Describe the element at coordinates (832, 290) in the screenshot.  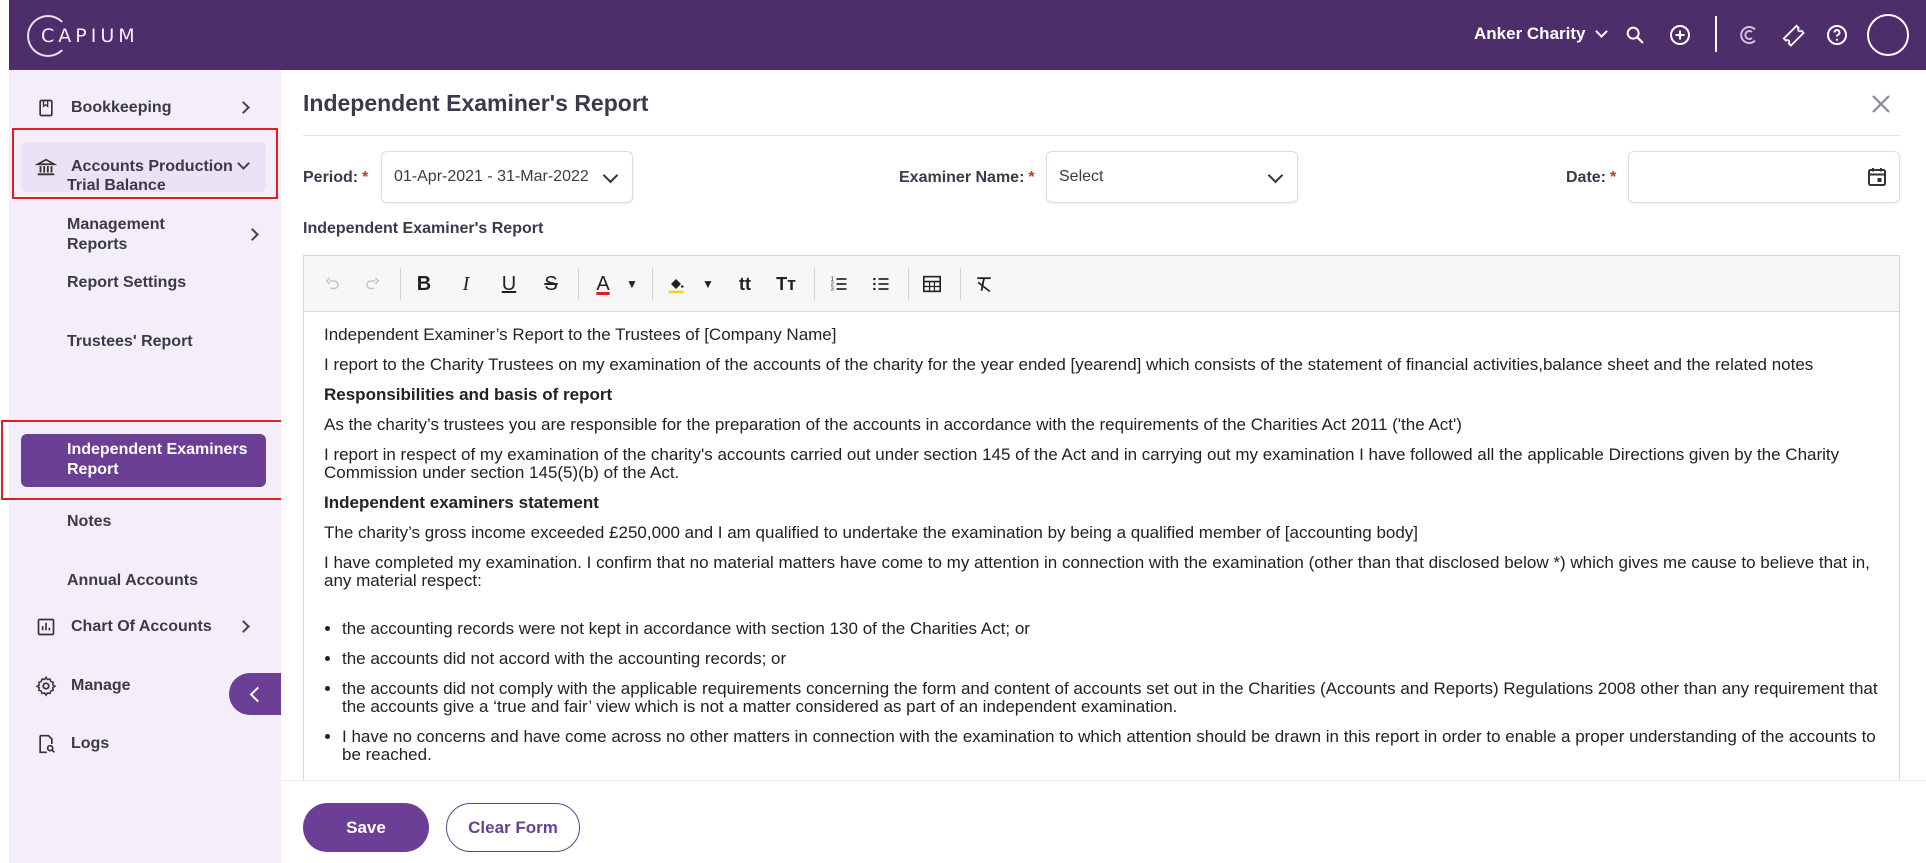
I see `svg-text: 3` at that location.